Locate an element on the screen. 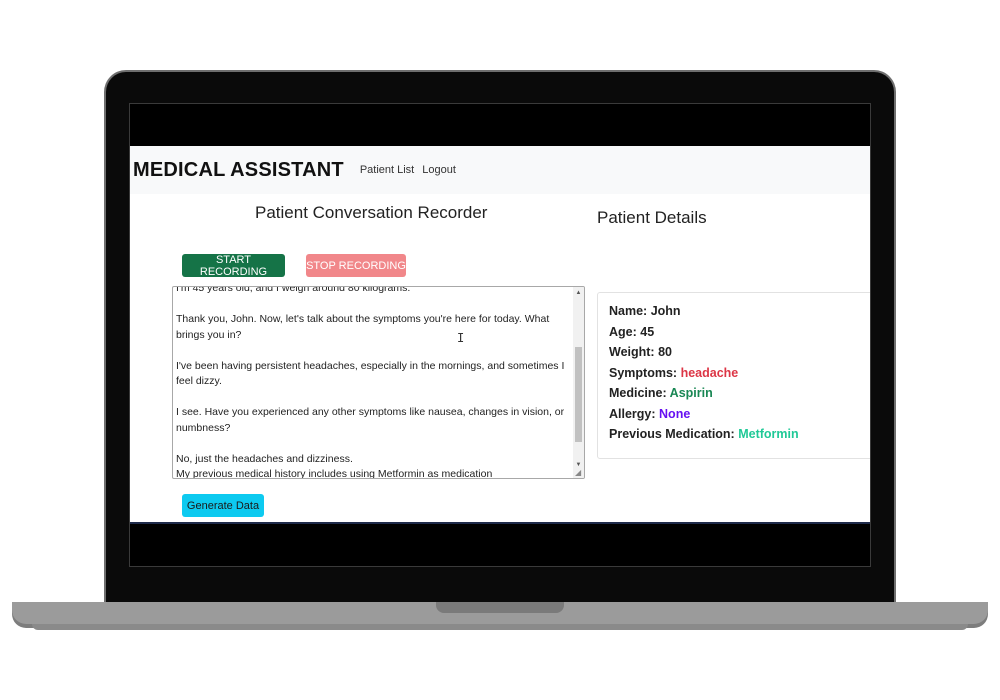 The image size is (1000, 700). detail-value: 80 is located at coordinates (665, 352).